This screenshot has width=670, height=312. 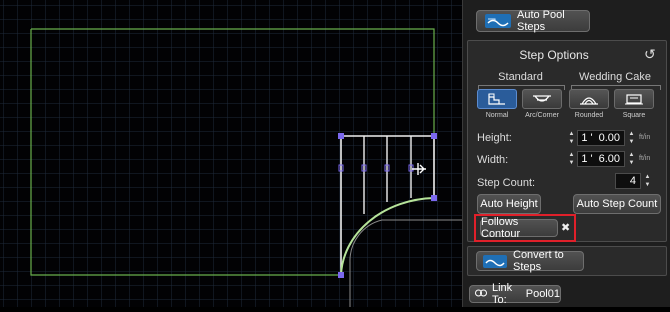 I want to click on pool-steps-icon, so click(x=498, y=21).